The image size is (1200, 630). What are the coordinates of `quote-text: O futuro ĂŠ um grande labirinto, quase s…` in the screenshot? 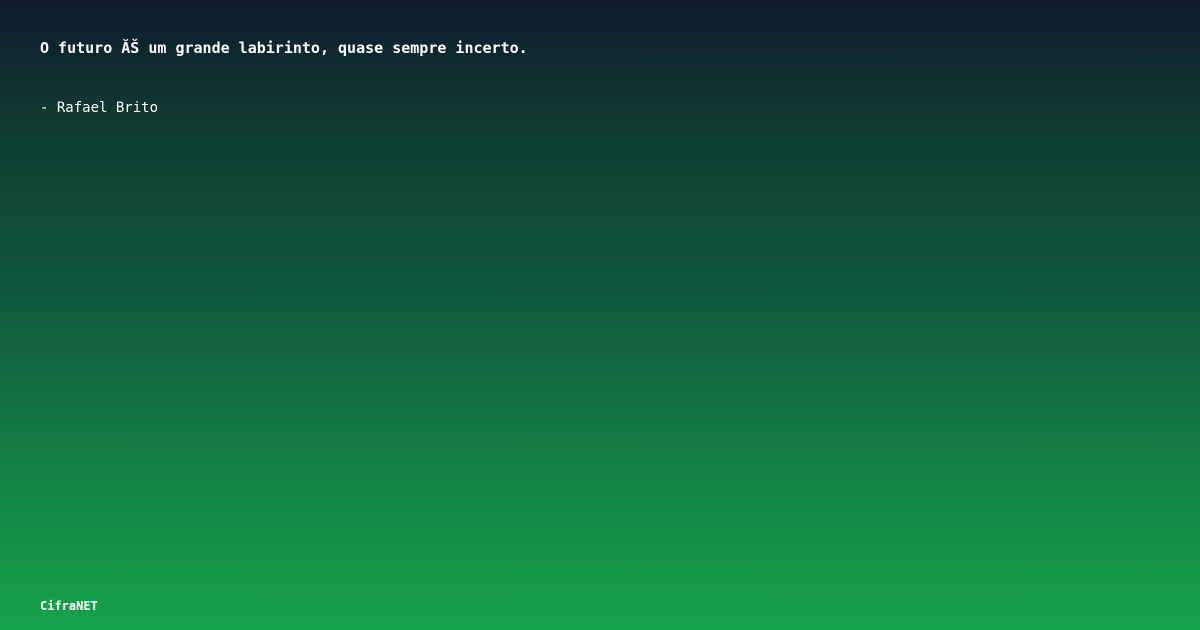 It's located at (284, 48).